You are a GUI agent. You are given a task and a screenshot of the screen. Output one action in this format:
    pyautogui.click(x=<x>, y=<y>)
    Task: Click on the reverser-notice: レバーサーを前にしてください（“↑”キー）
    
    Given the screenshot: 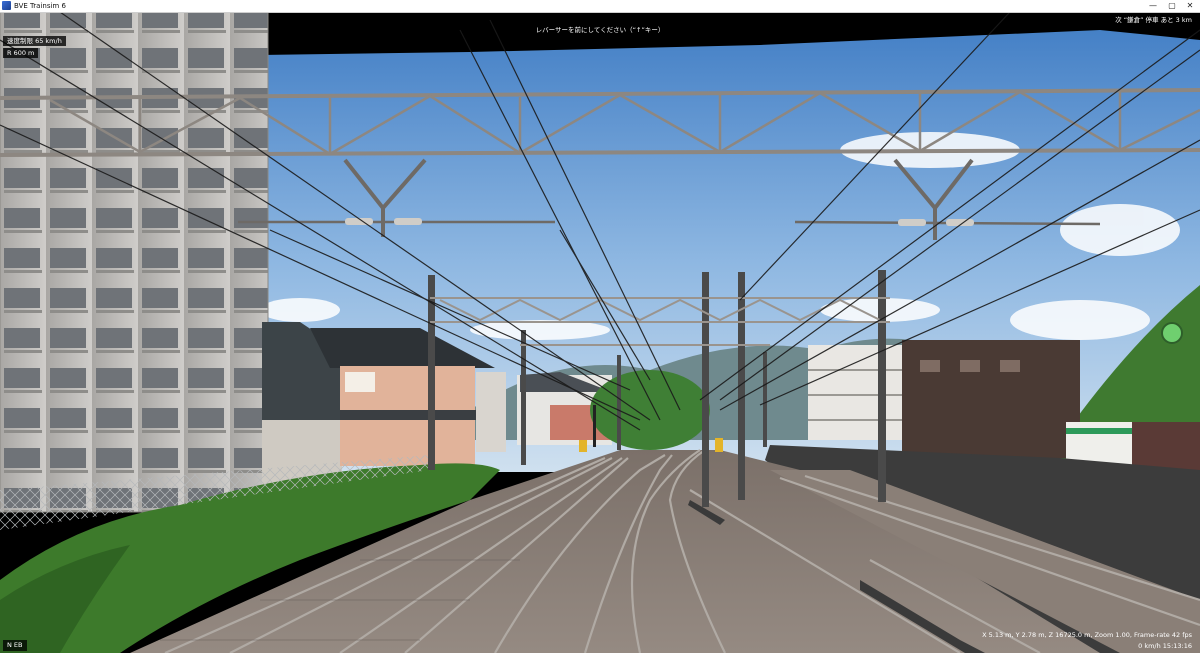 What is the action you would take?
    pyautogui.click(x=600, y=30)
    